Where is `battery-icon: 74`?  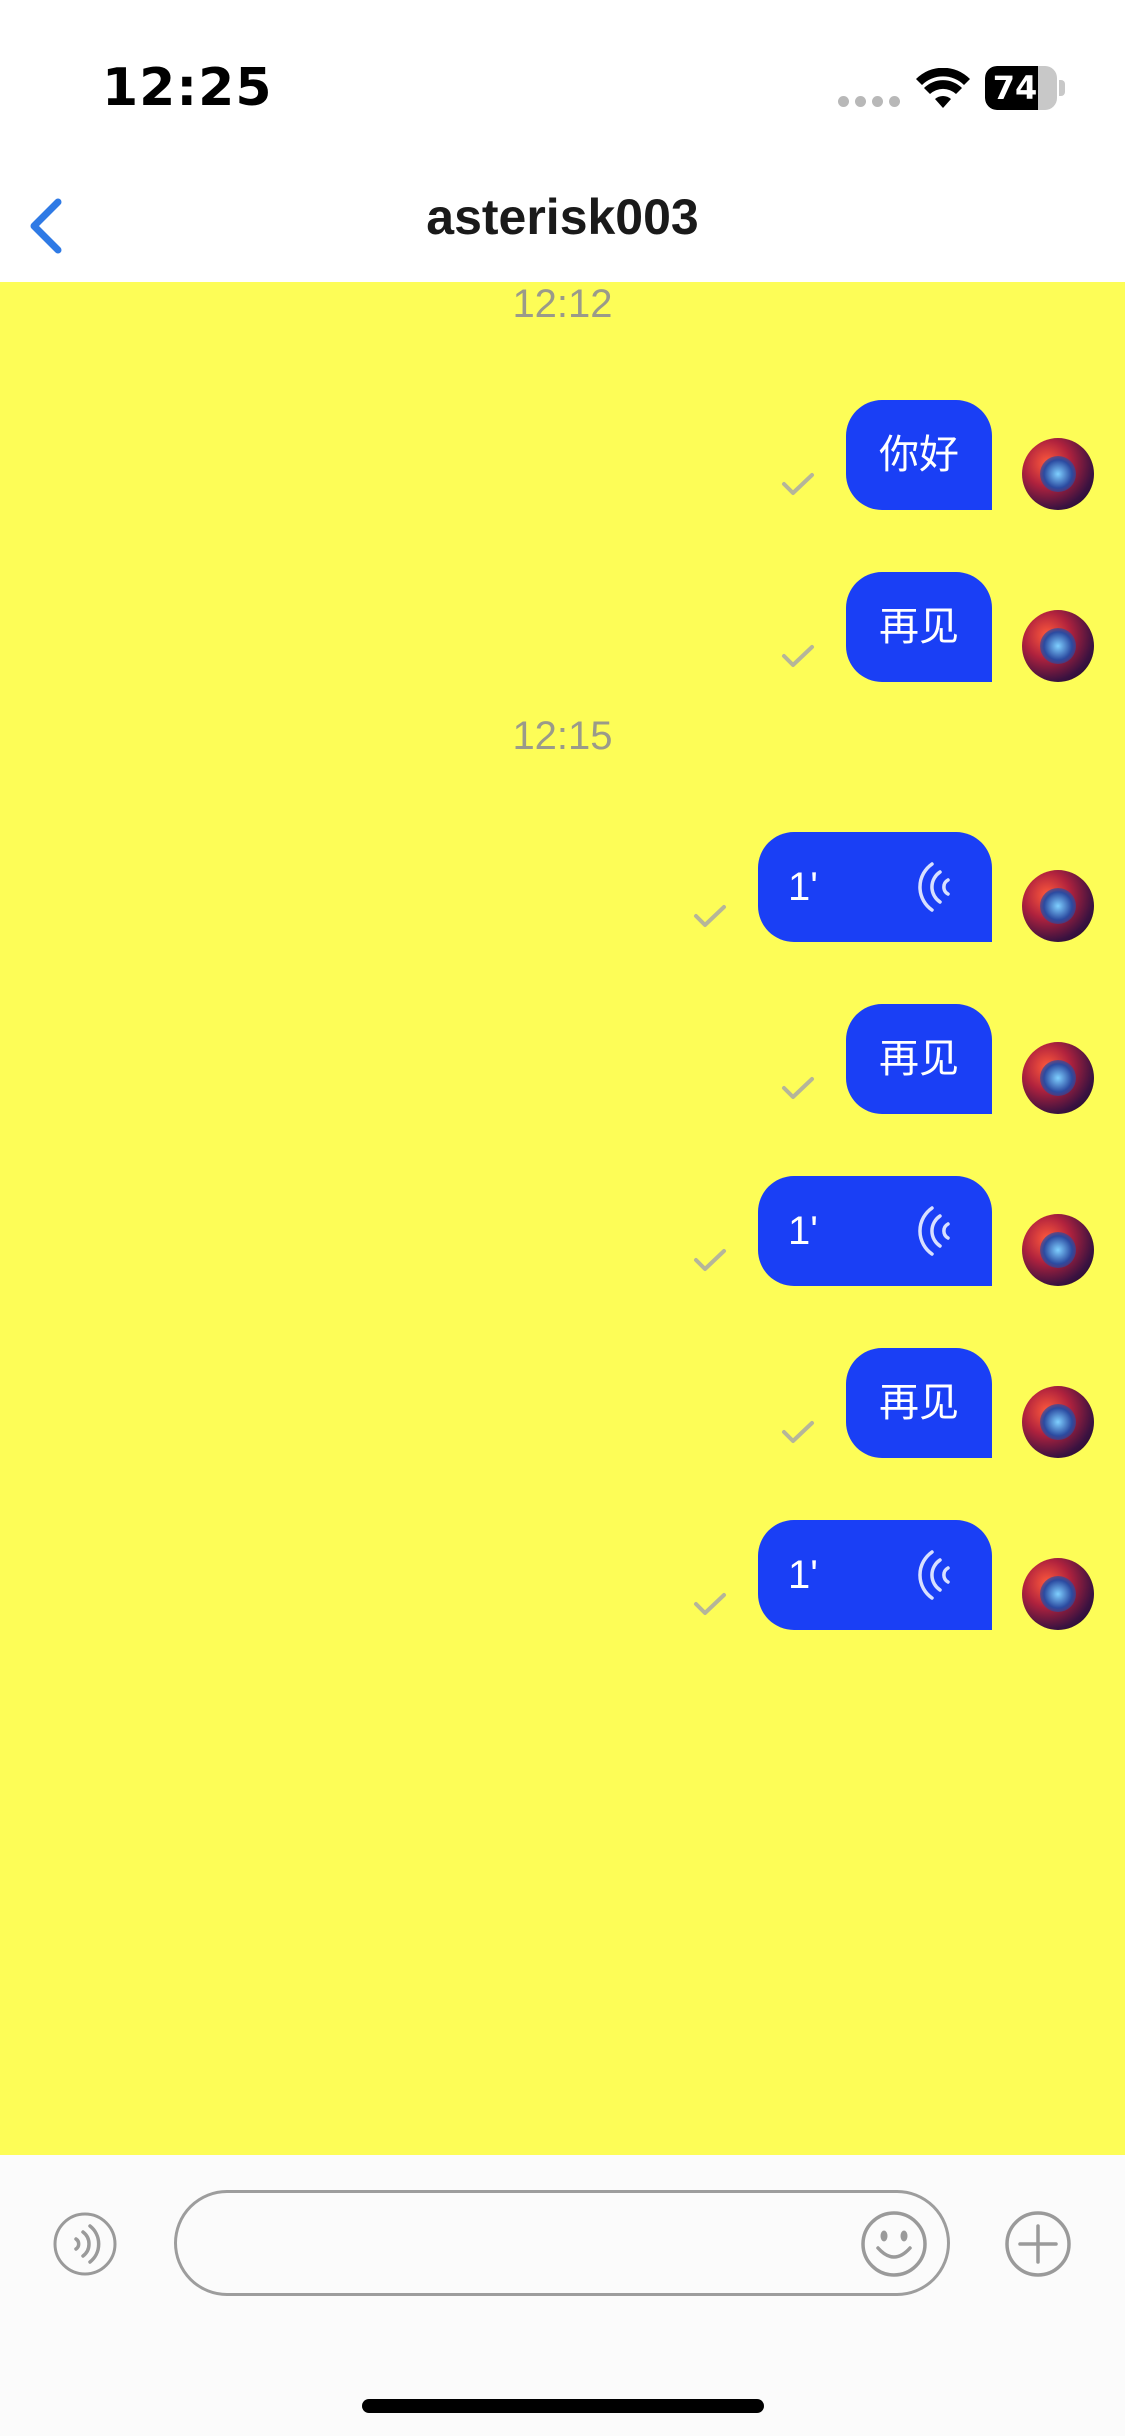 battery-icon: 74 is located at coordinates (1025, 88).